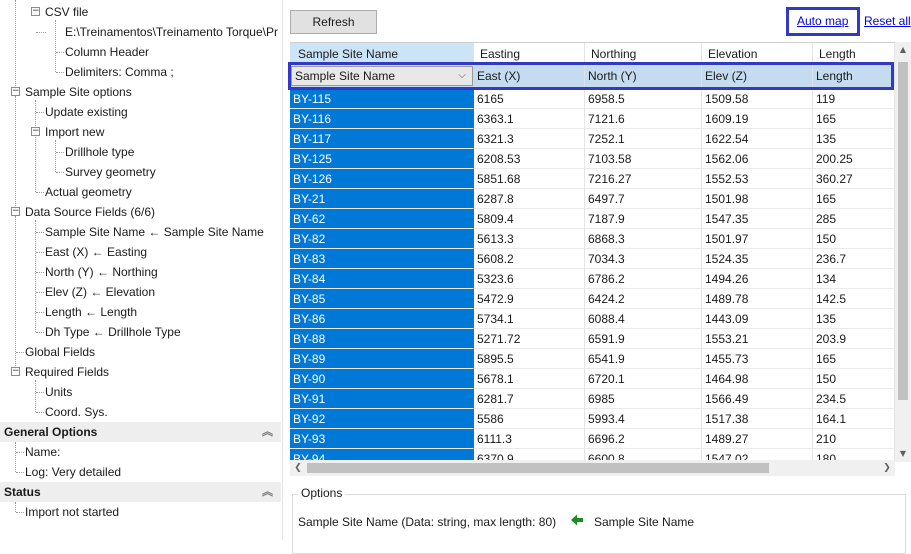 Image resolution: width=911 pixels, height=554 pixels. What do you see at coordinates (382, 219) in the screenshot?
I see `table-cell: BY-62` at bounding box center [382, 219].